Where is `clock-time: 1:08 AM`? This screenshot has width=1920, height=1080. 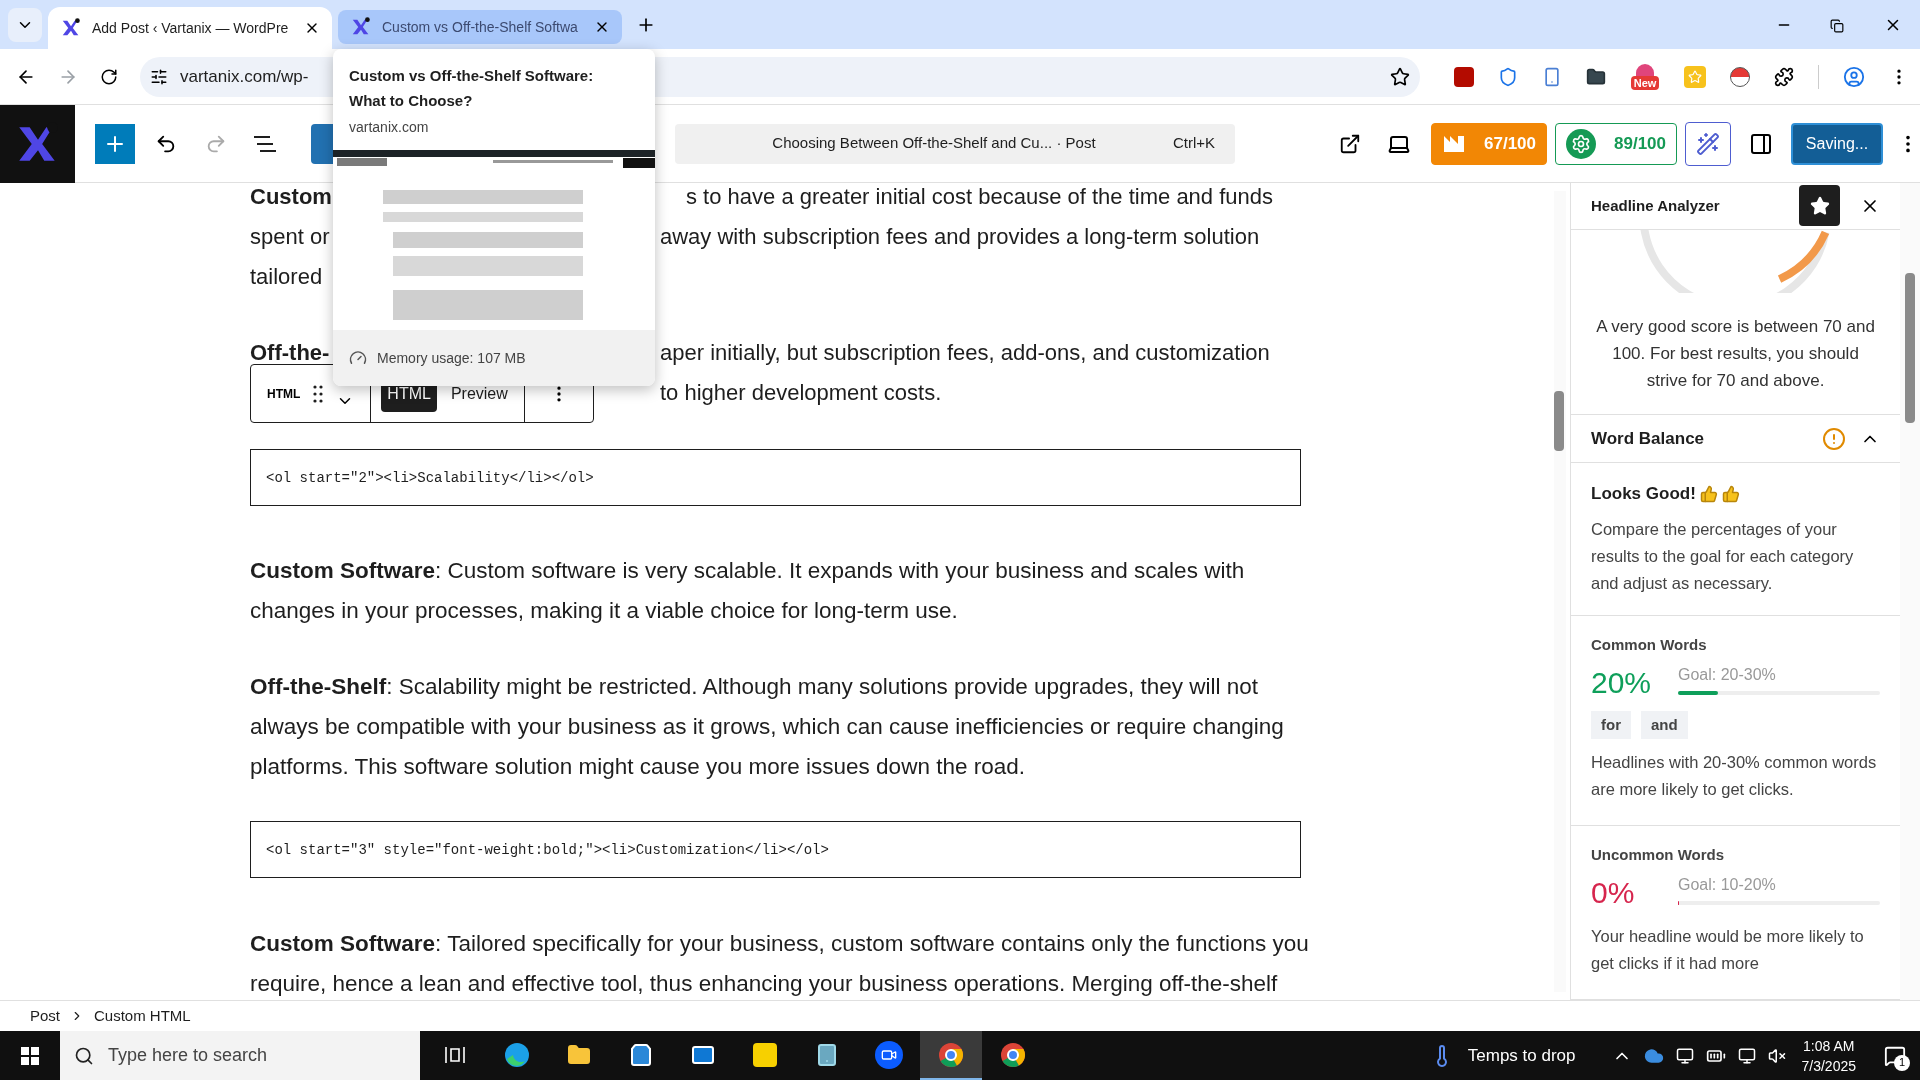 clock-time: 1:08 AM is located at coordinates (1829, 1045).